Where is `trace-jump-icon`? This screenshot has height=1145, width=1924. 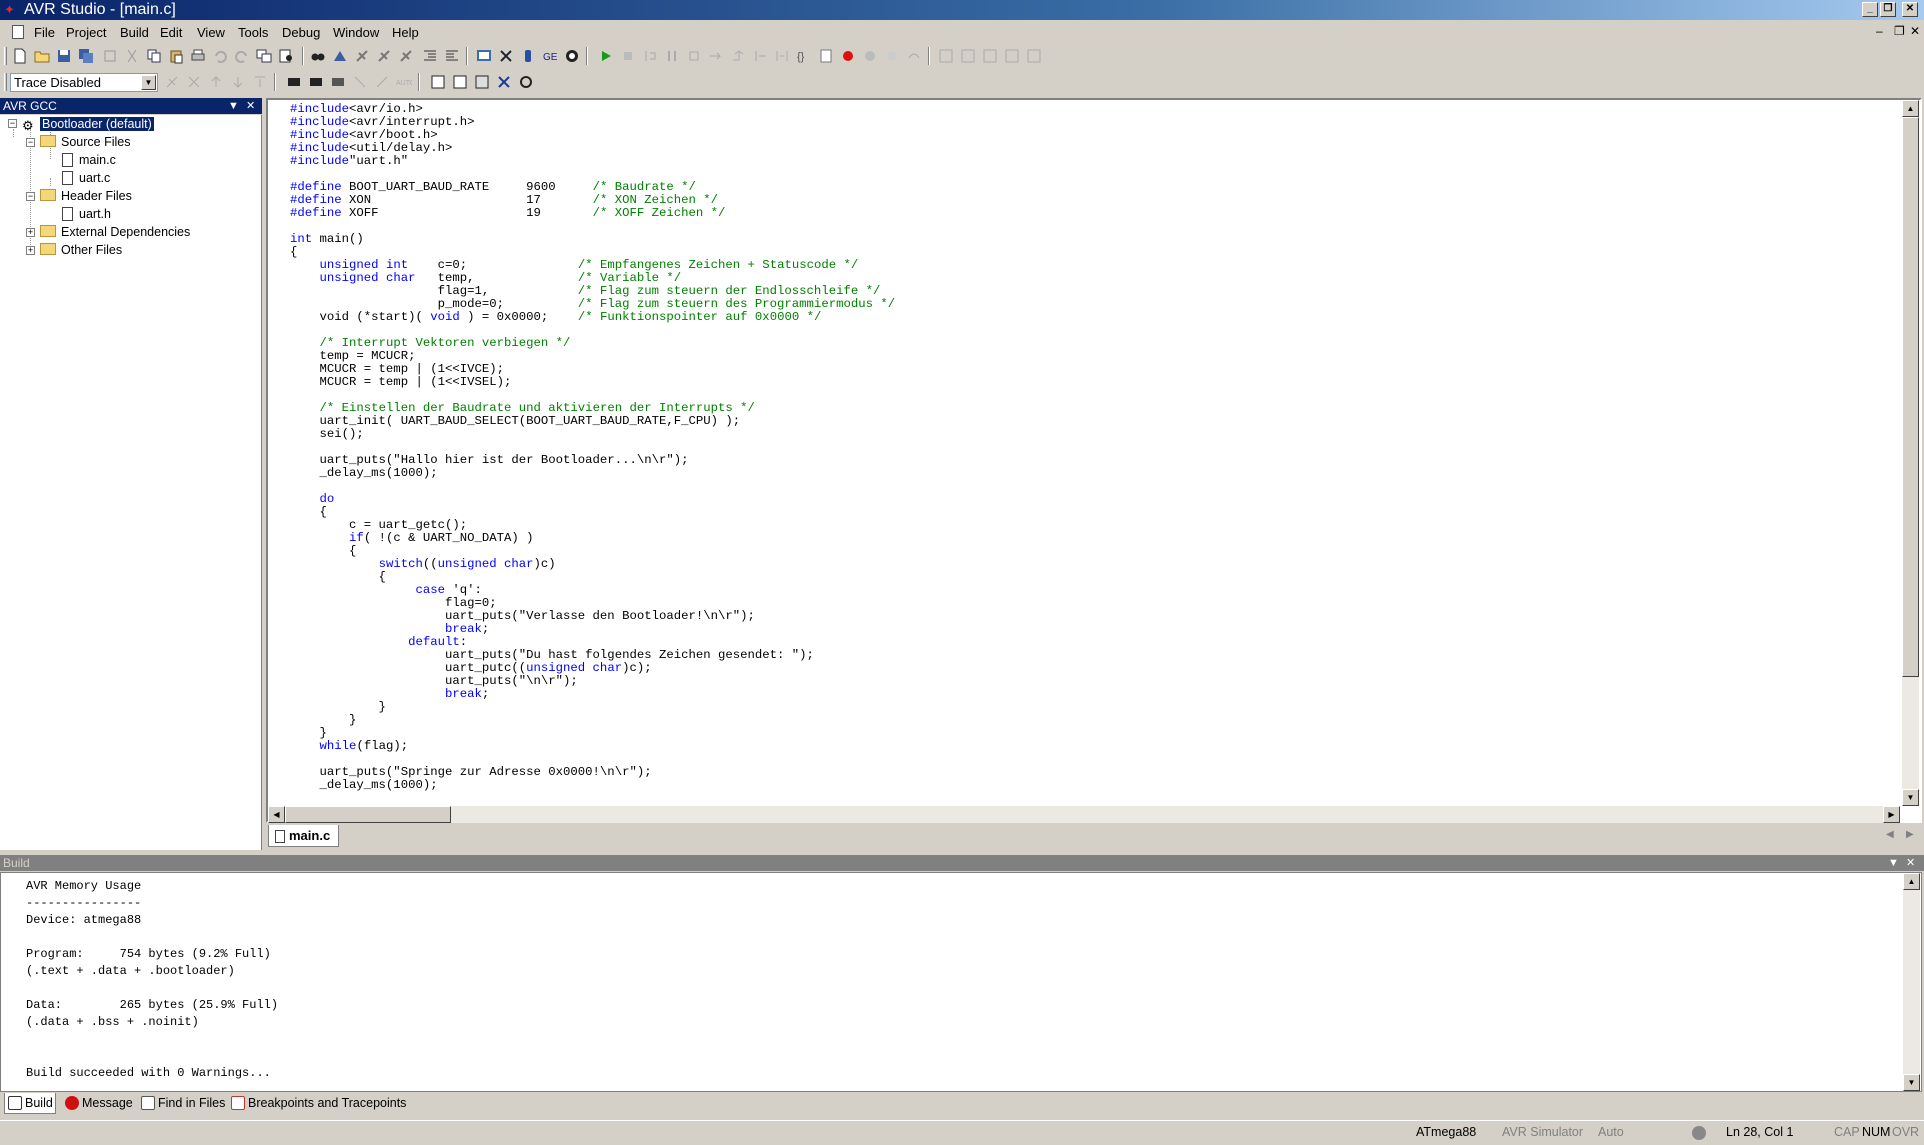 trace-jump-icon is located at coordinates (382, 82).